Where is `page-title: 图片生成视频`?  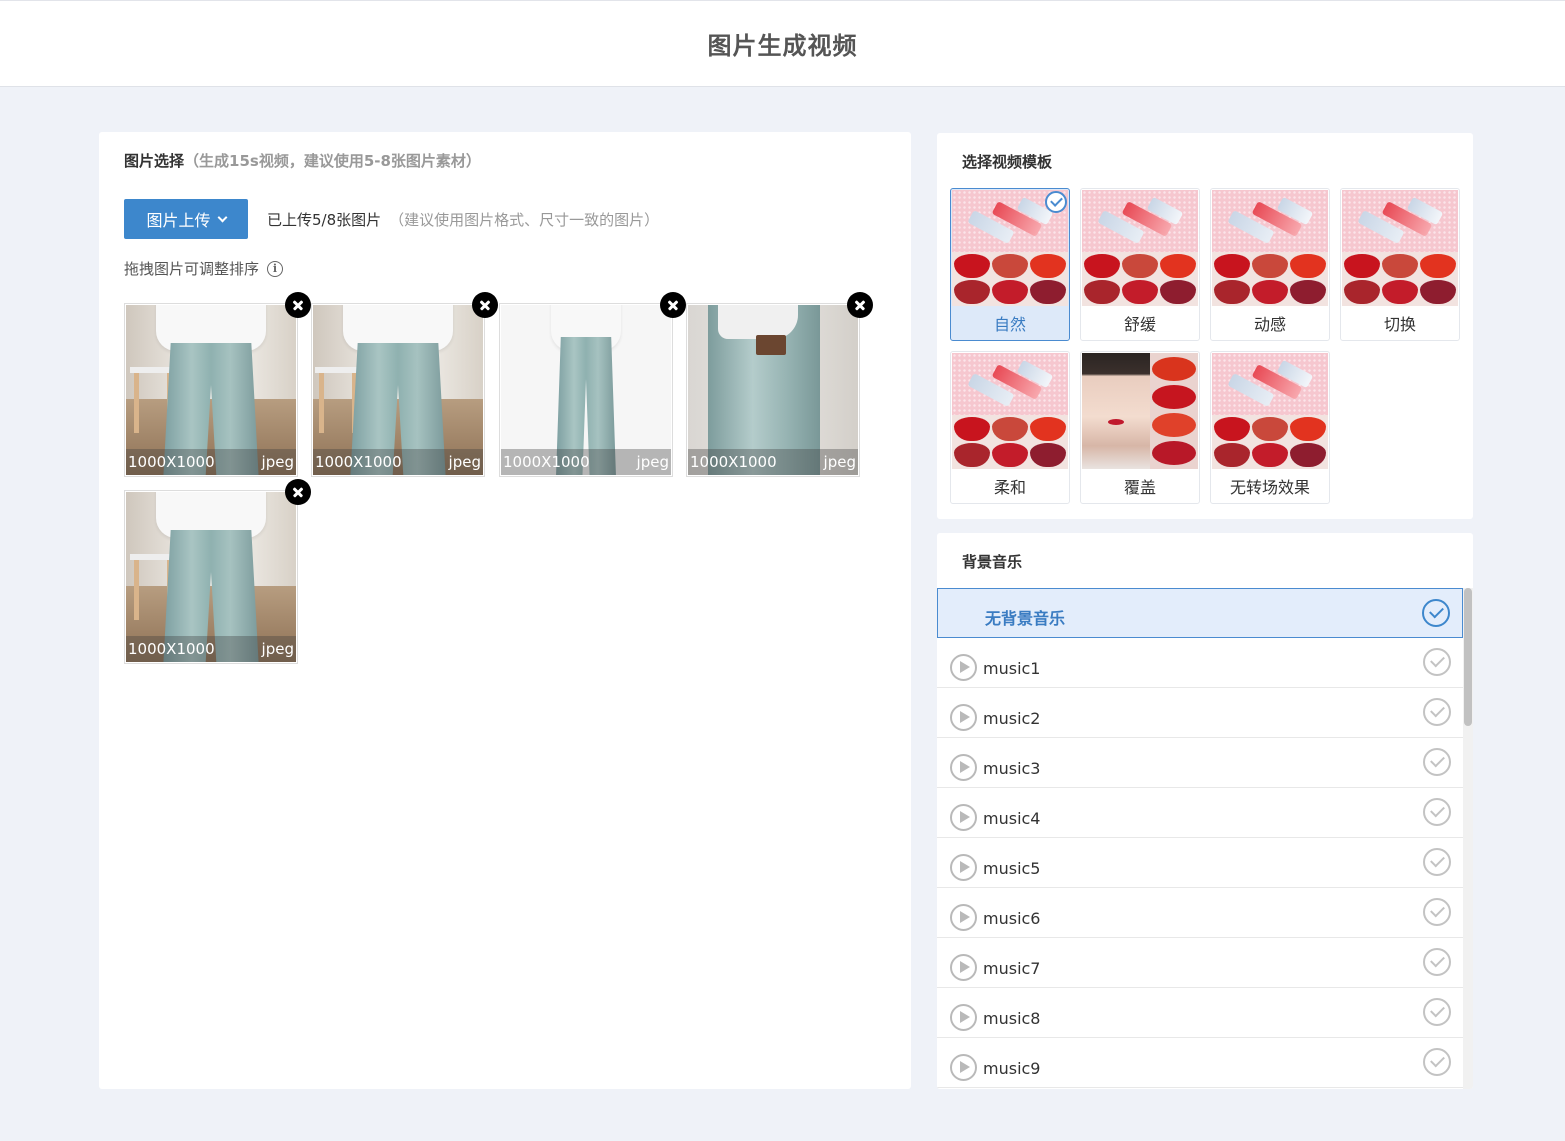
page-title: 图片生成视频 is located at coordinates (782, 46).